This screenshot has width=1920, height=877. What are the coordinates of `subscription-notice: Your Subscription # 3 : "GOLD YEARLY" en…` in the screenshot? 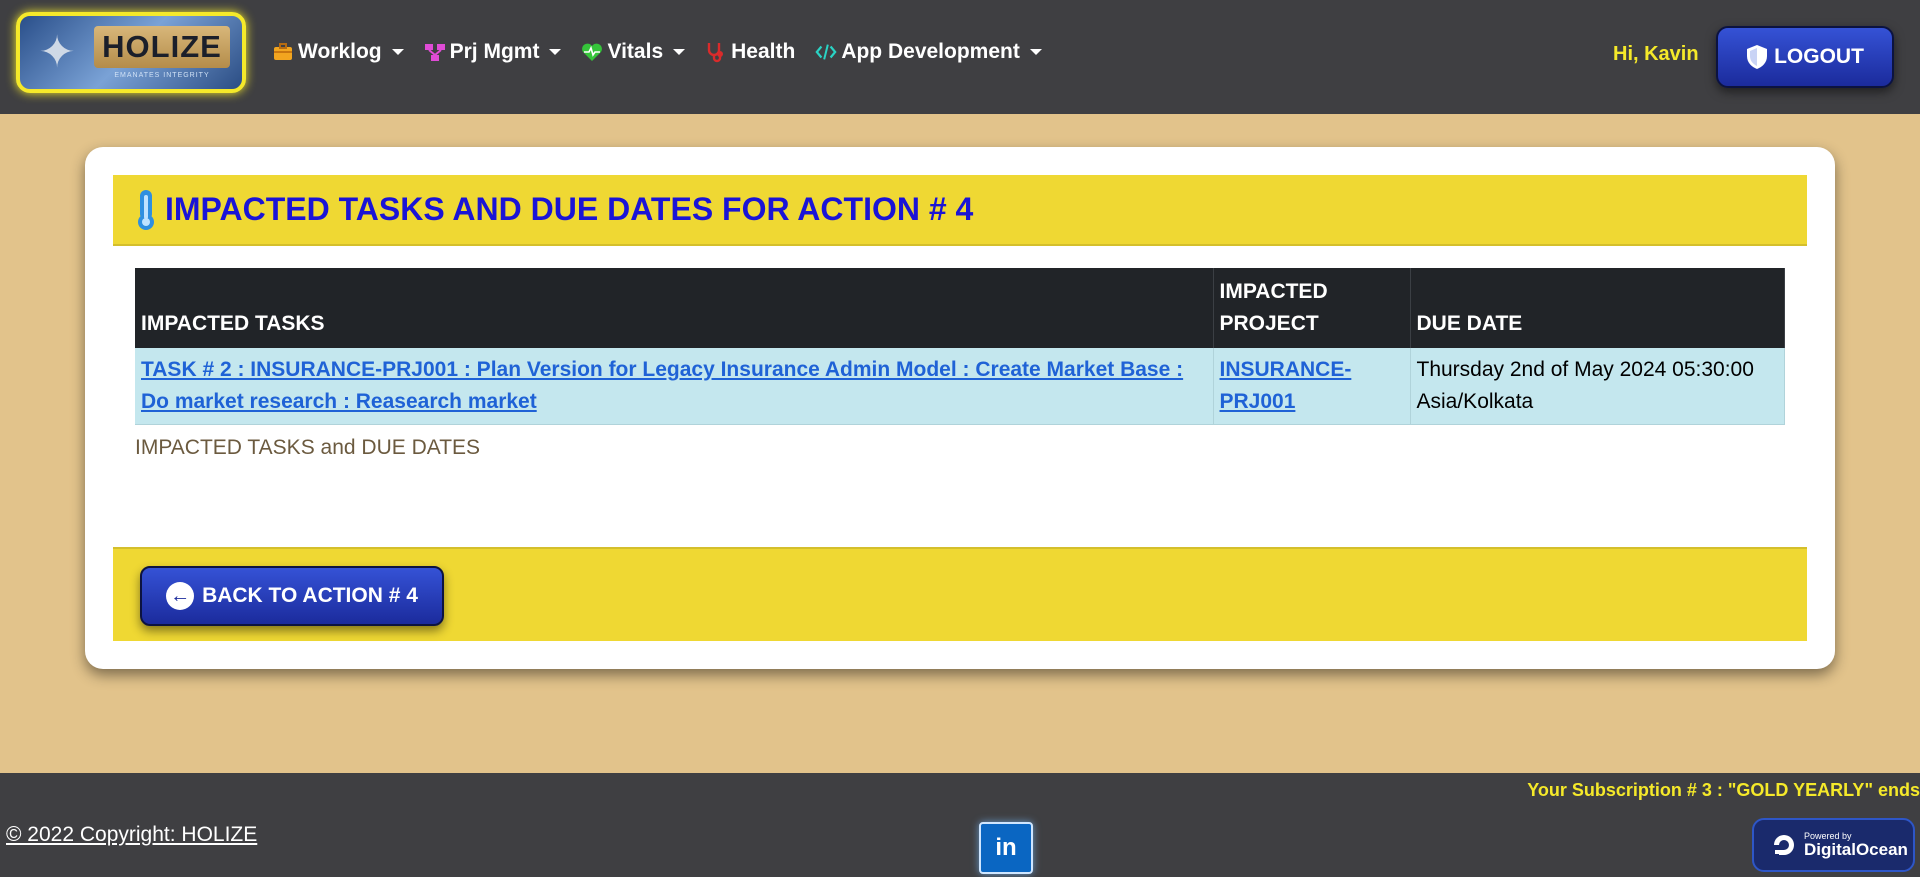 It's located at (1723, 790).